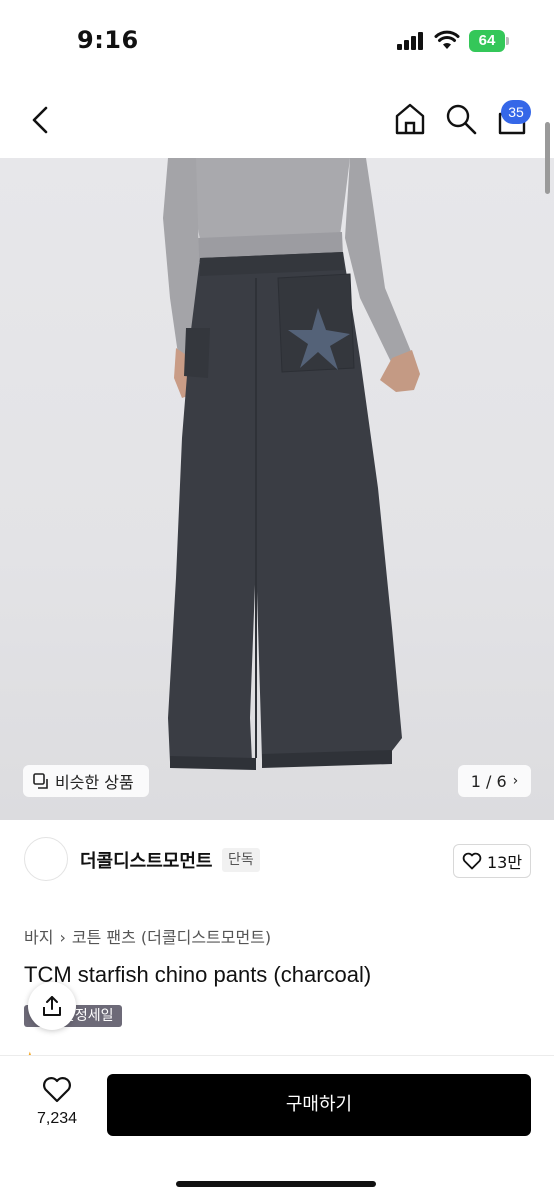  I want to click on brand-like-button: 13만, so click(492, 861).